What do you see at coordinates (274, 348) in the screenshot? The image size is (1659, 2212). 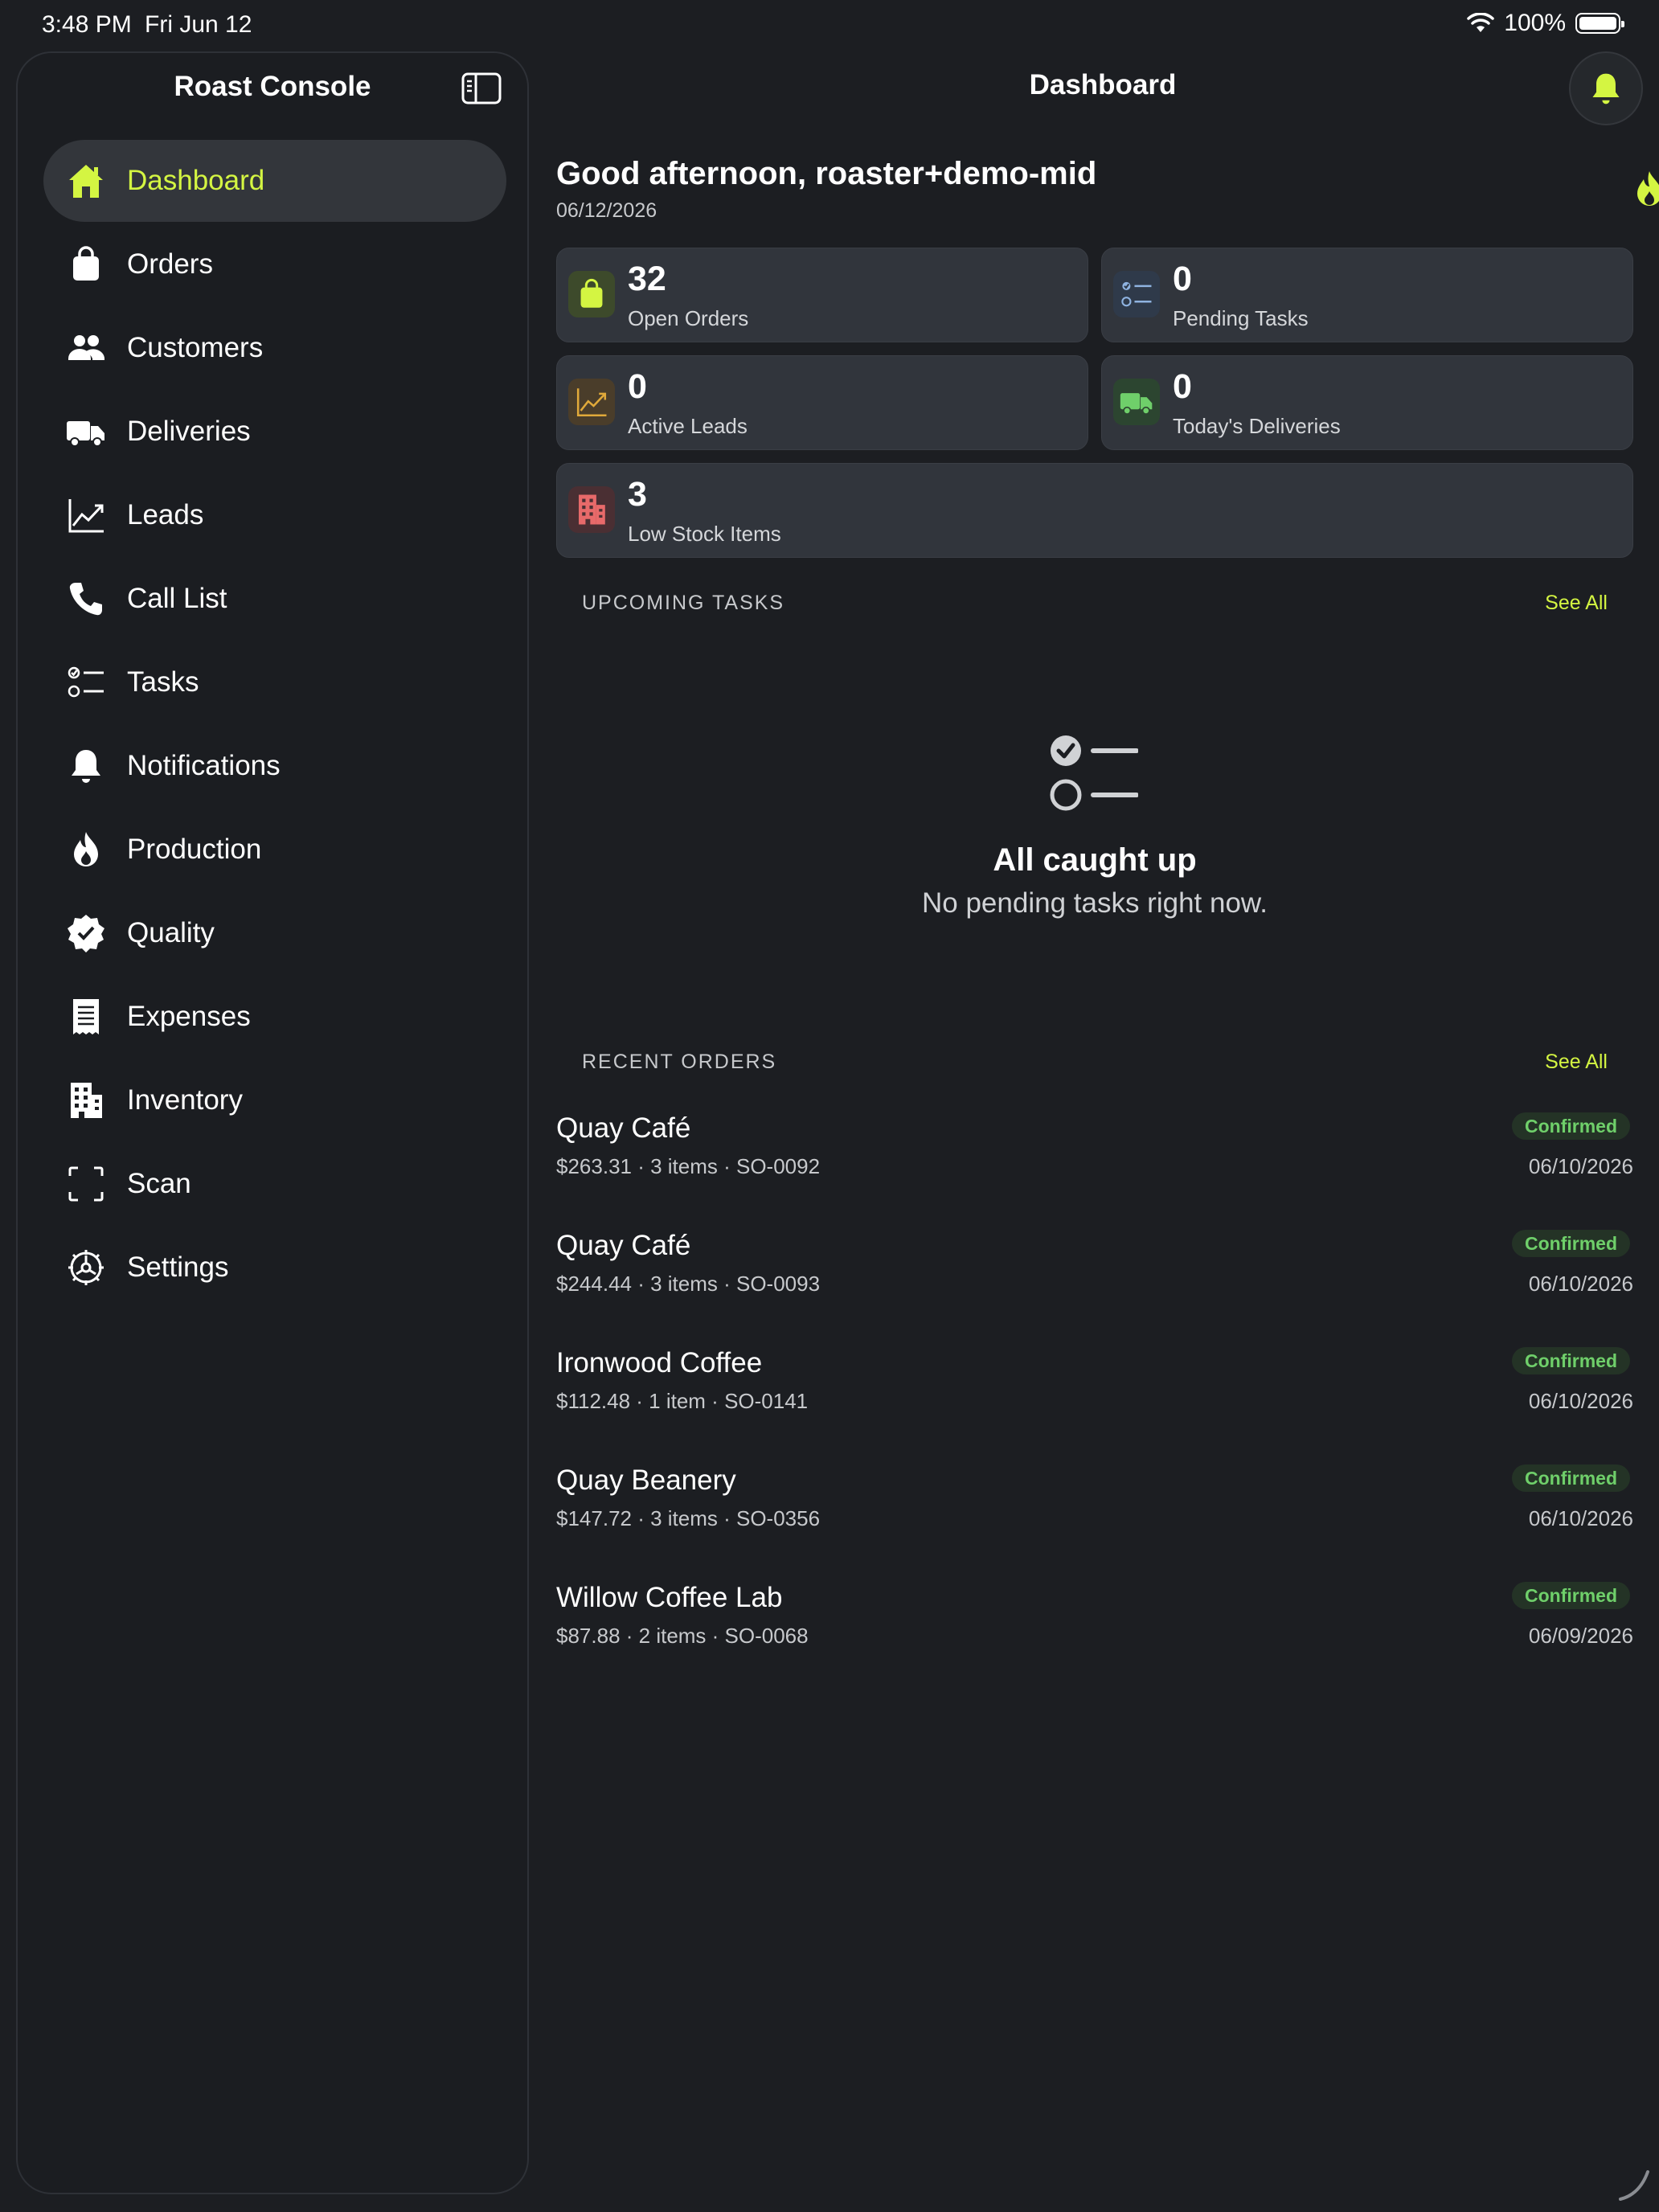 I see `sidebar-item-customers: Customers` at bounding box center [274, 348].